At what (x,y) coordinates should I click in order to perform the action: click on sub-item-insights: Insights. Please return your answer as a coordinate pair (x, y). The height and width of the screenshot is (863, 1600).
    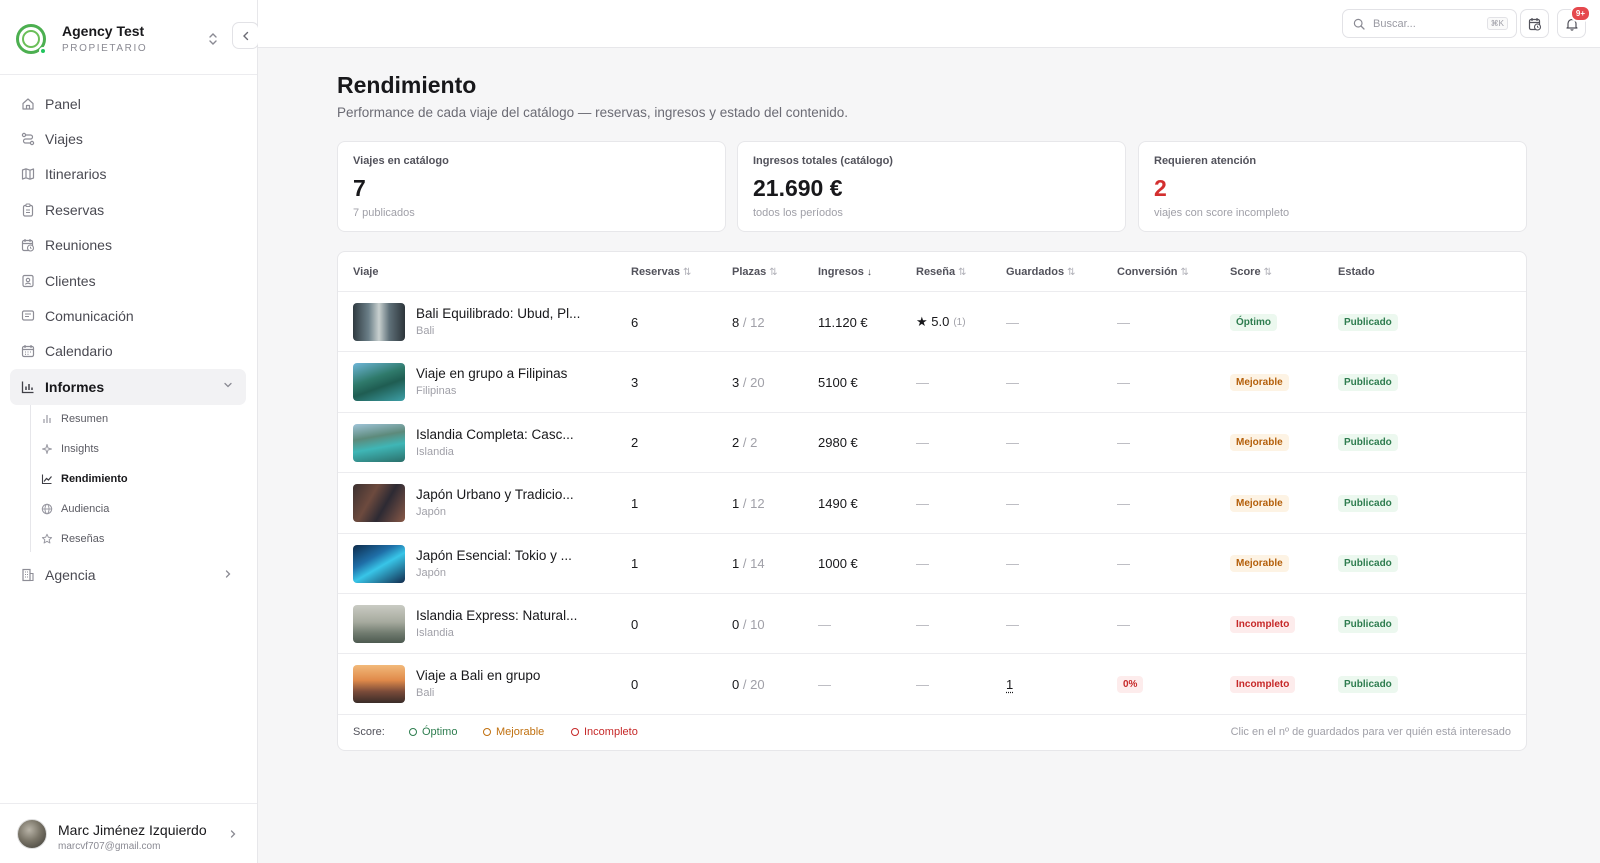
    Looking at the image, I should click on (138, 449).